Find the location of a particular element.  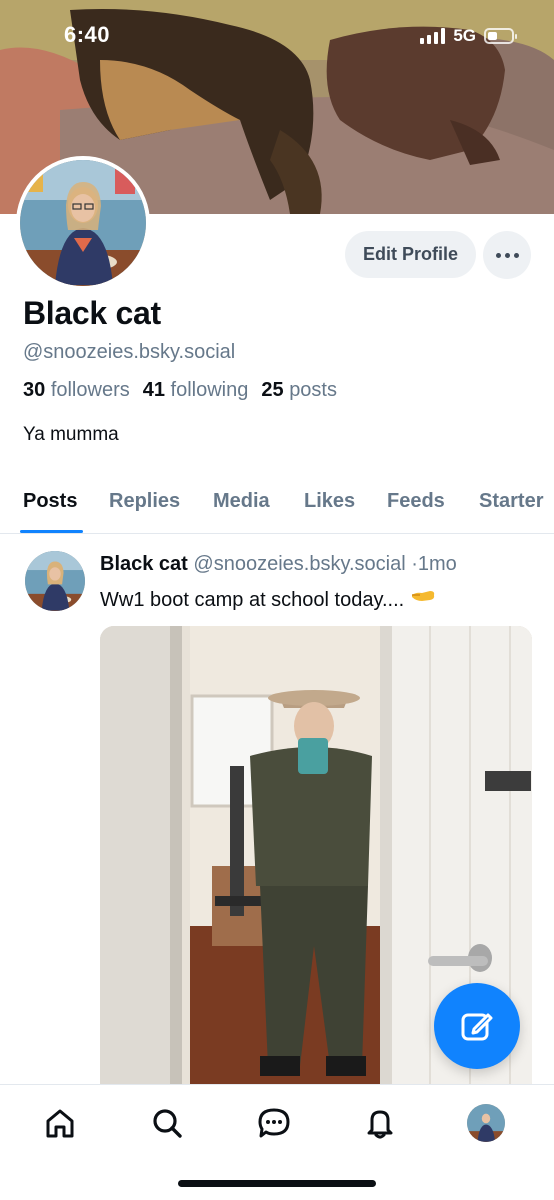

ellipsis-icon is located at coordinates (498, 255).